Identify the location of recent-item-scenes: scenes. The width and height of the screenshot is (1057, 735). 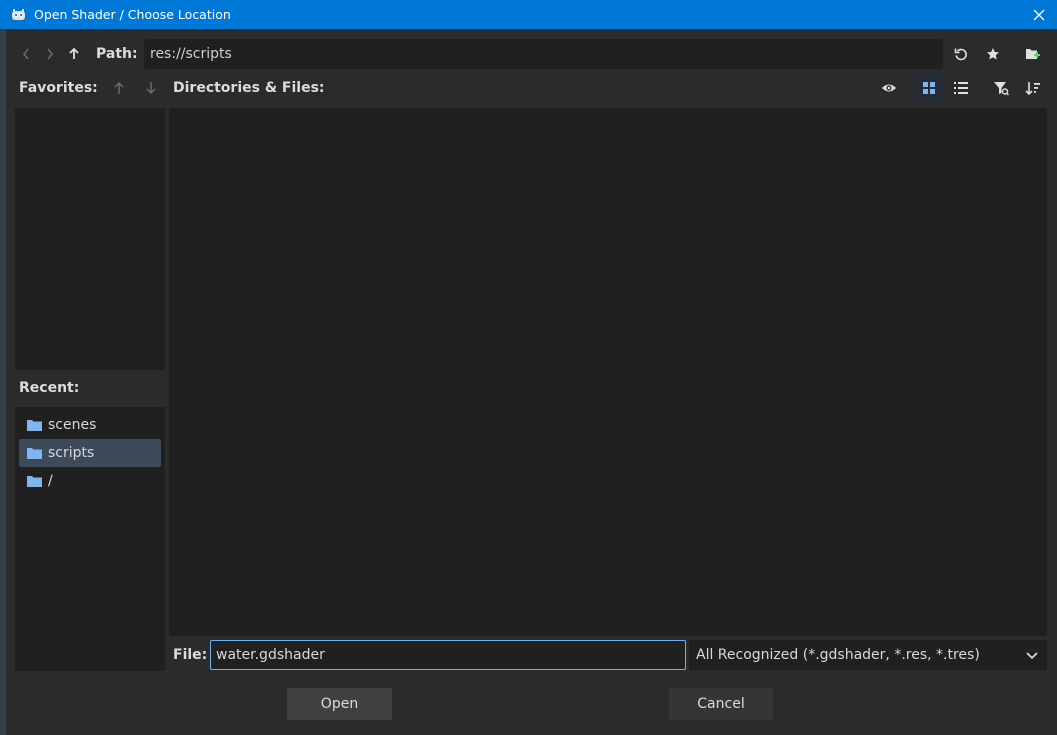
(90, 425).